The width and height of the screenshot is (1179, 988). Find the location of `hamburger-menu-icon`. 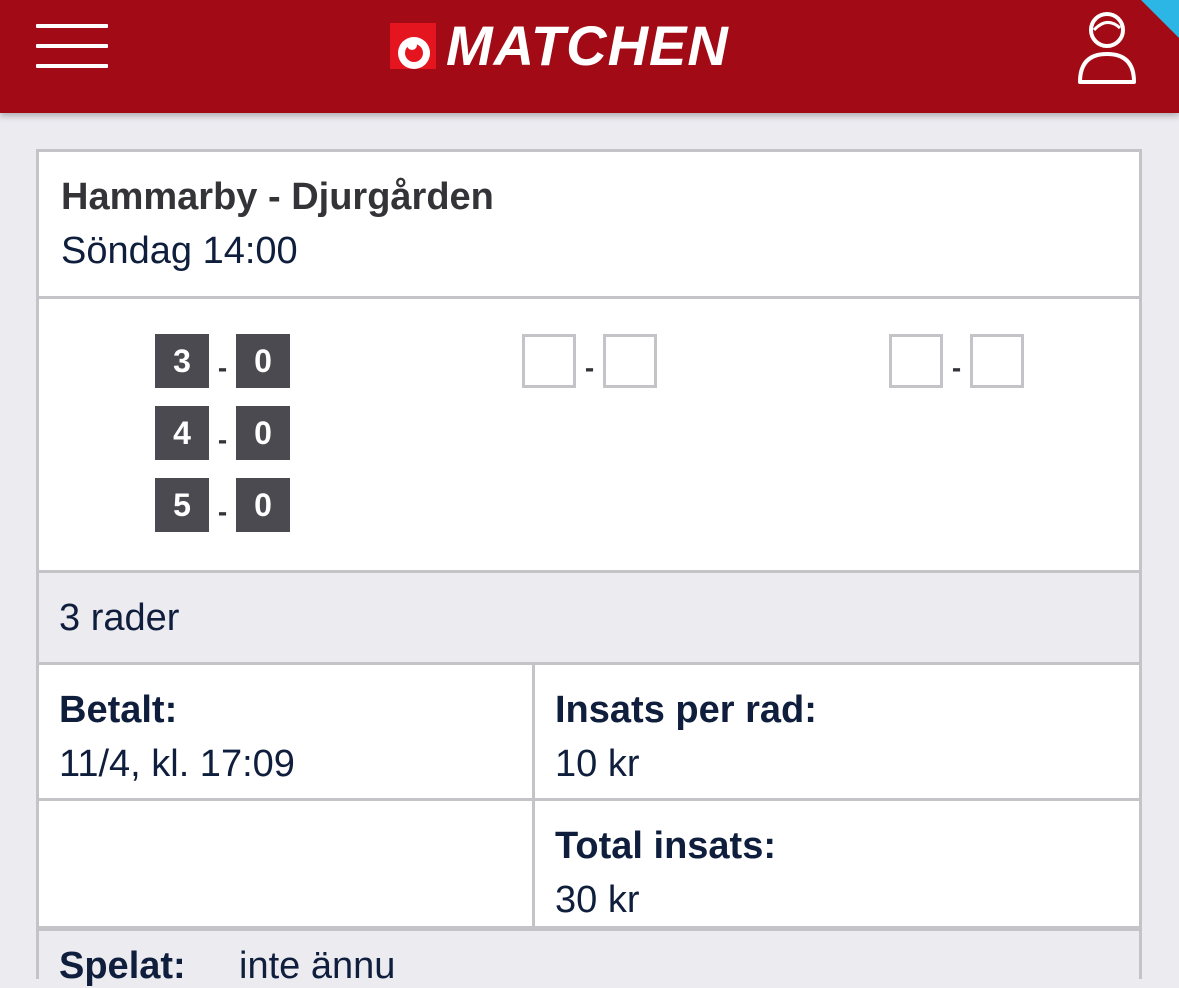

hamburger-menu-icon is located at coordinates (72, 46).